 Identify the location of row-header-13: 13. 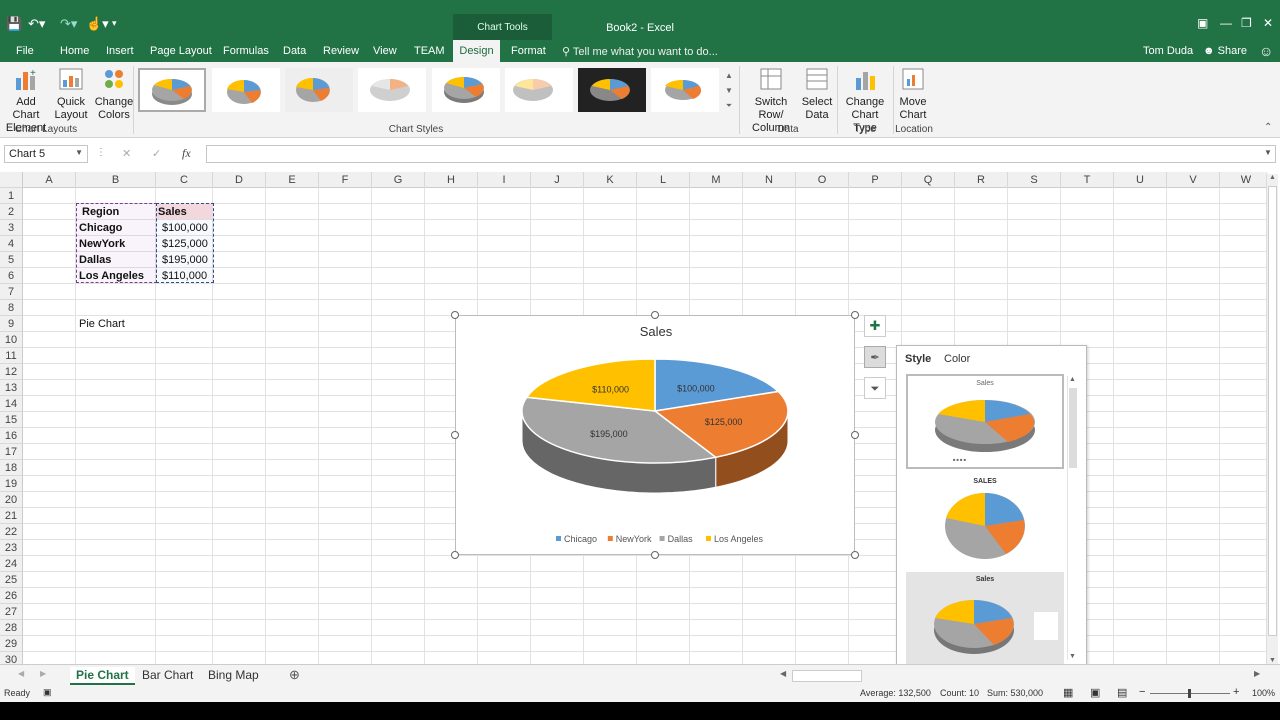
(11, 388).